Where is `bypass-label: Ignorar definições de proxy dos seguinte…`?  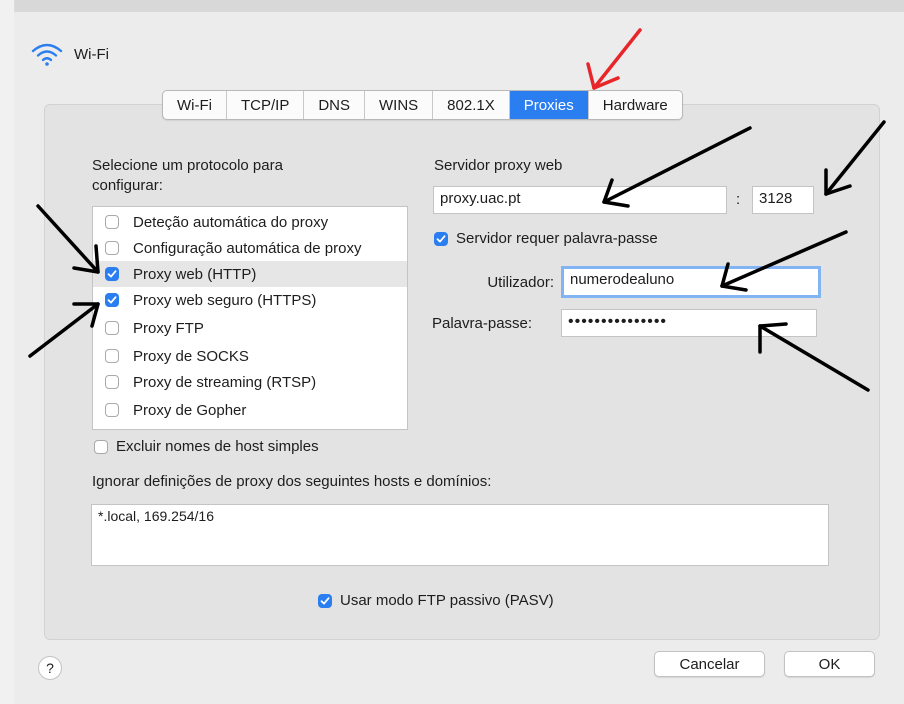 bypass-label: Ignorar definições de proxy dos seguinte… is located at coordinates (292, 481).